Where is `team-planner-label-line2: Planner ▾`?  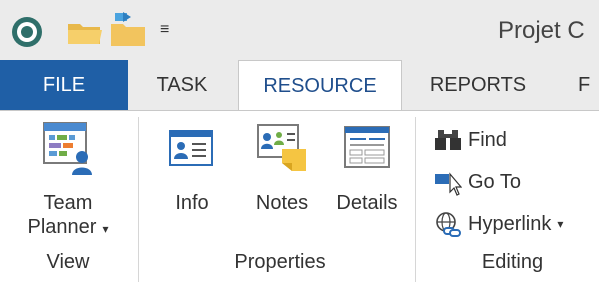 team-planner-label-line2: Planner ▾ is located at coordinates (68, 228).